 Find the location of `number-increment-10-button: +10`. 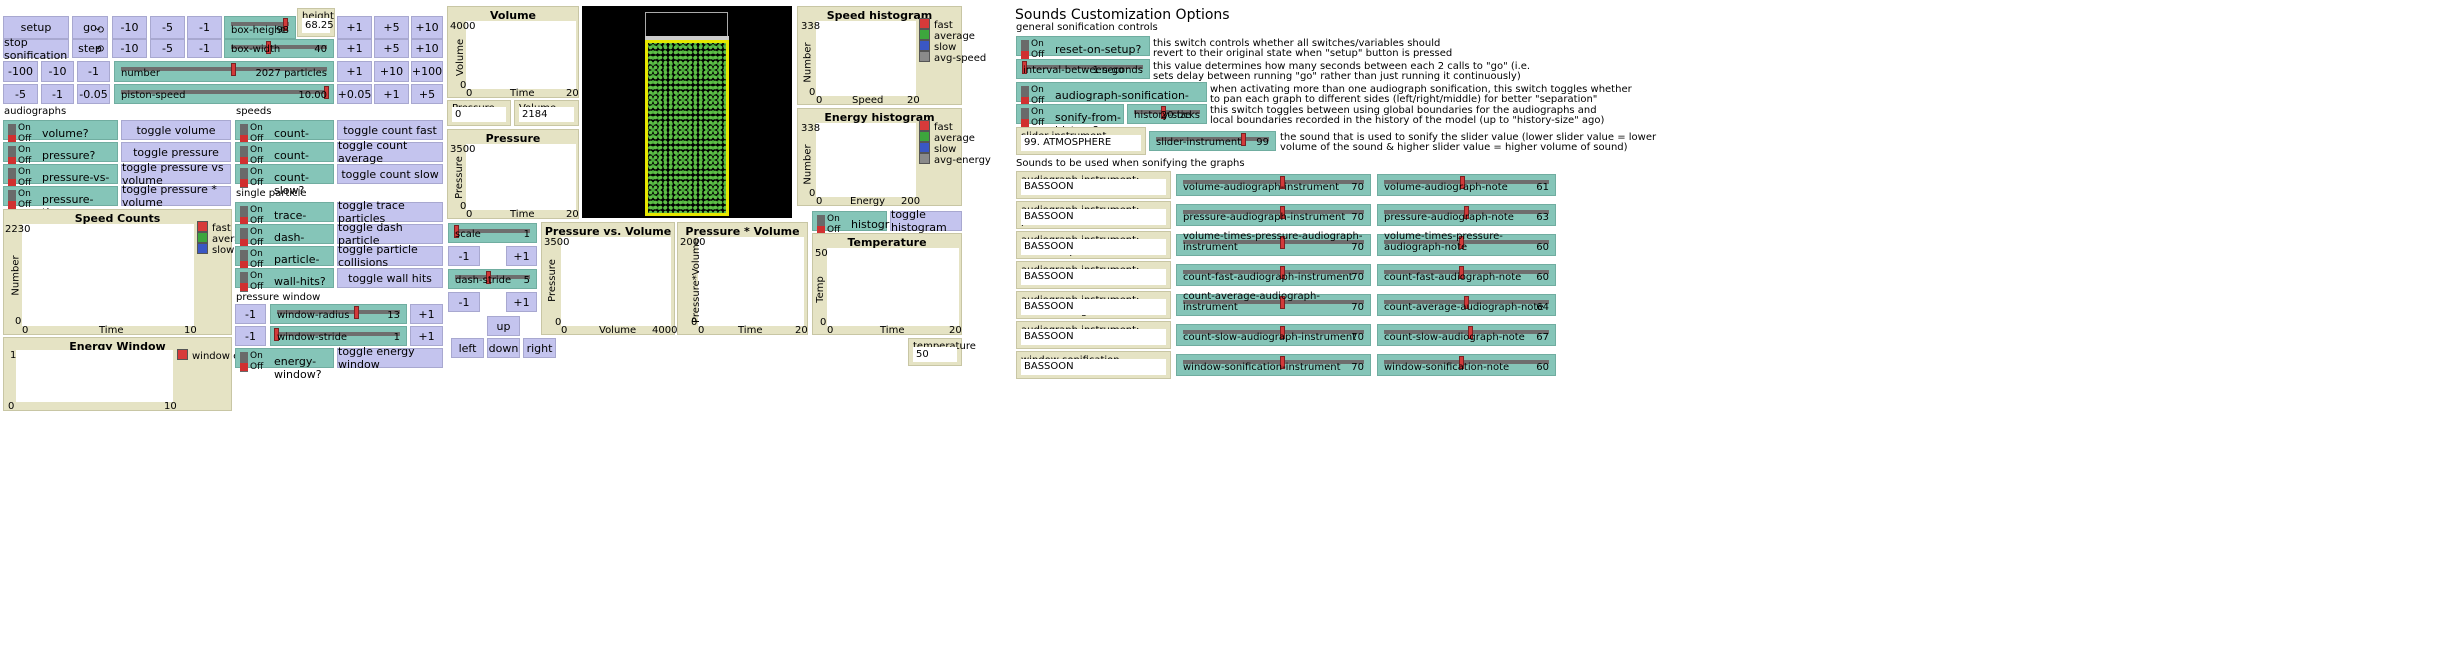

number-increment-10-button: +10 is located at coordinates (391, 71).